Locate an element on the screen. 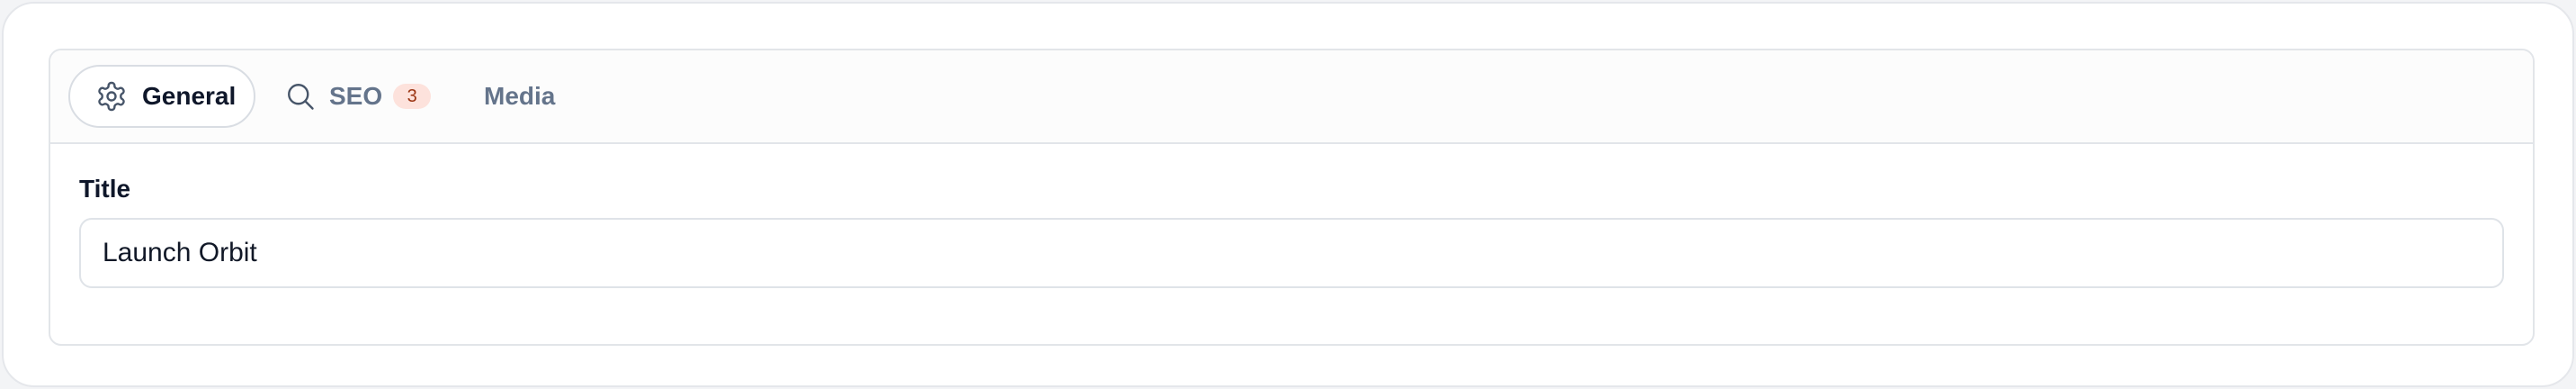 Image resolution: width=2576 pixels, height=389 pixels. title-field-label: Title is located at coordinates (105, 189).